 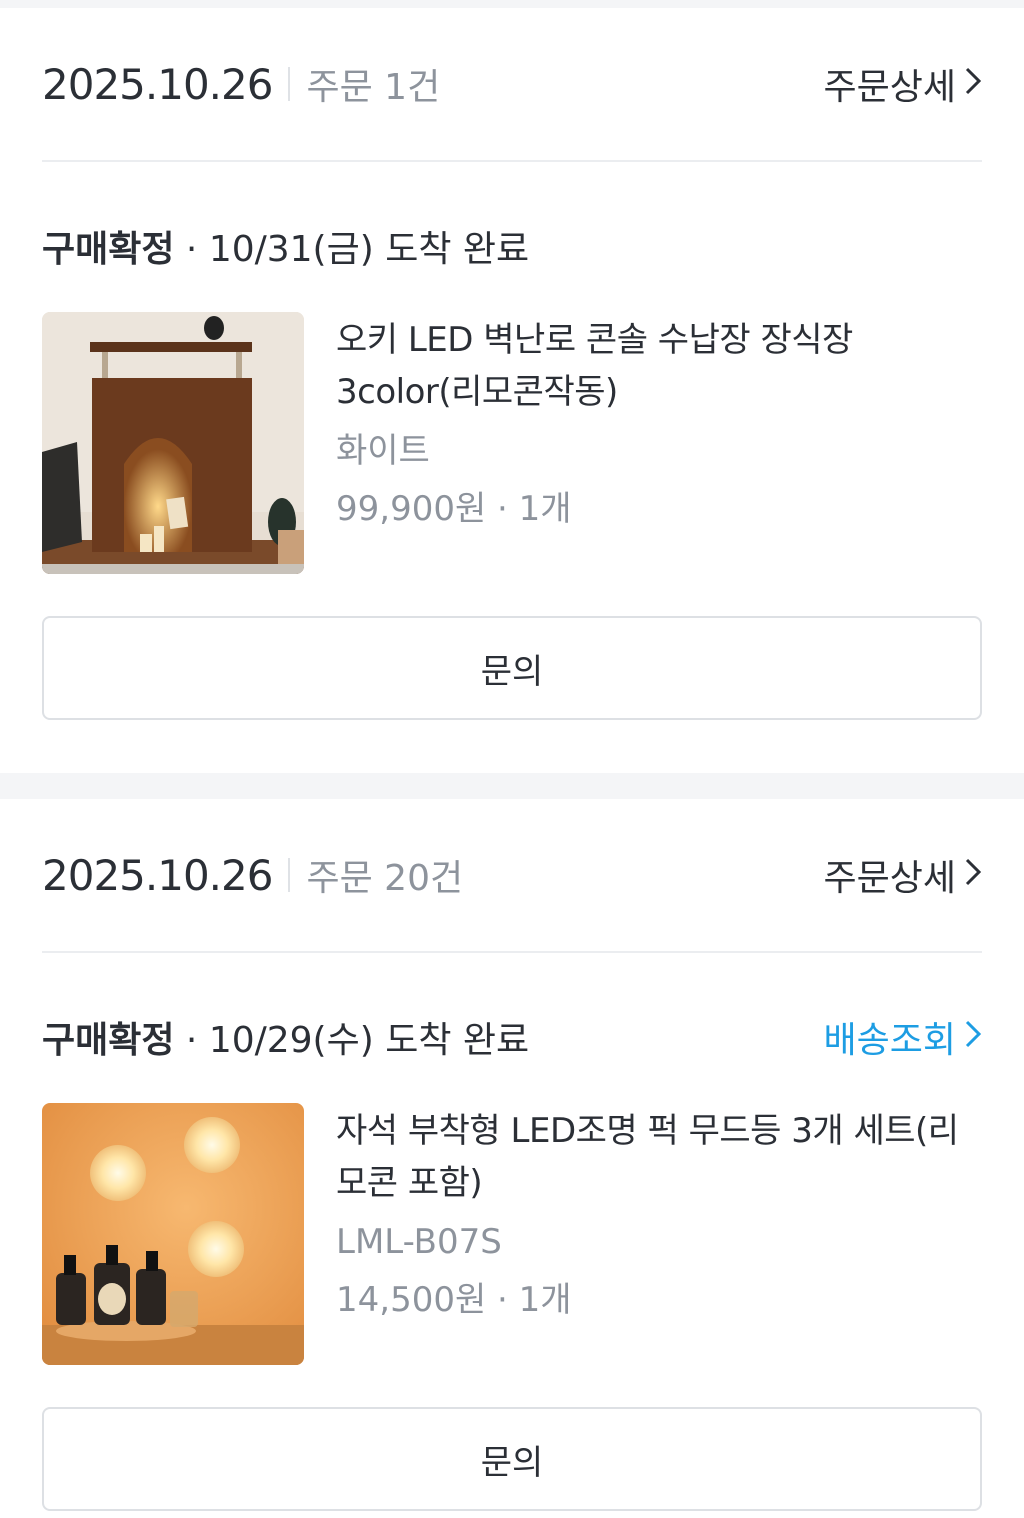 I want to click on order-header: 2025.10.26 주문 1건 주문상세, so click(x=512, y=85).